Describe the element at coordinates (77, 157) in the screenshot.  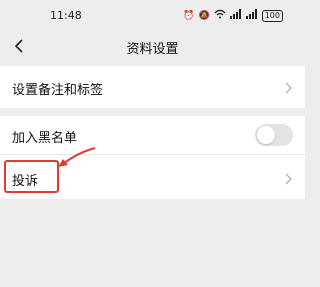
I see `annotation-arrow-icon` at that location.